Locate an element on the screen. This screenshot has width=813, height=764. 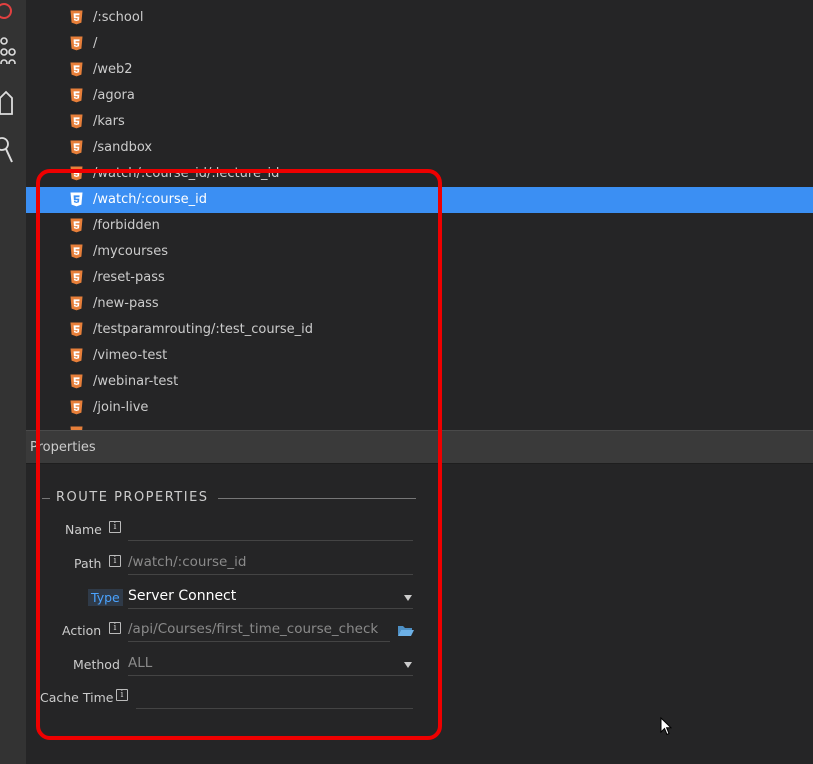
route-label: /testparamrouting/:test_course_id is located at coordinates (203, 329).